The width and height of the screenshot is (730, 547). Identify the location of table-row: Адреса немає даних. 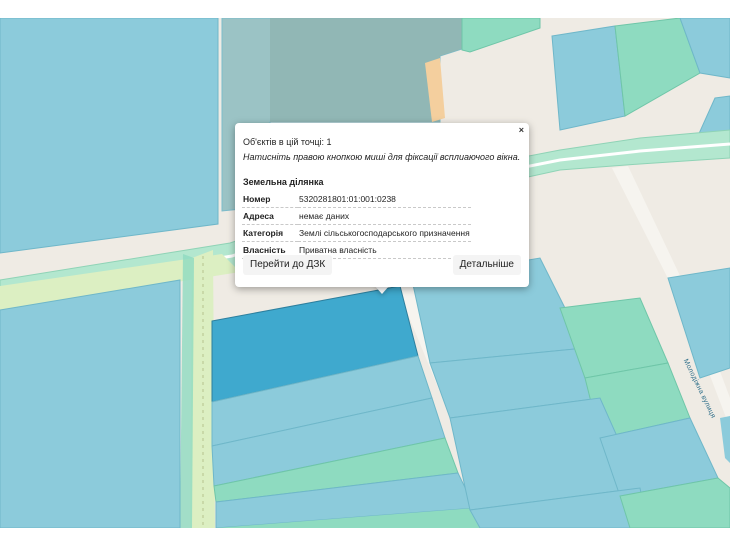
(356, 216).